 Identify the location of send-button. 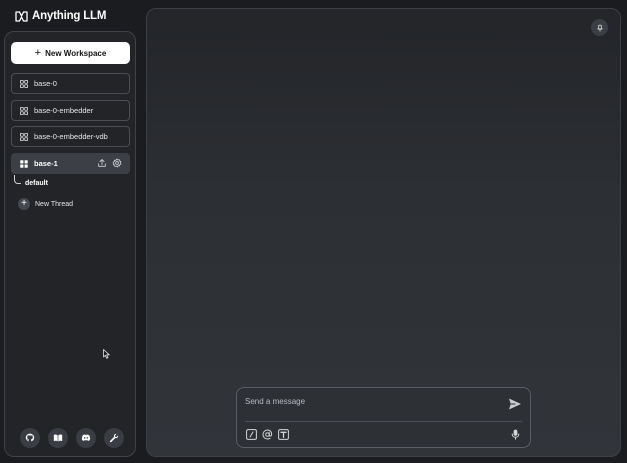
(515, 404).